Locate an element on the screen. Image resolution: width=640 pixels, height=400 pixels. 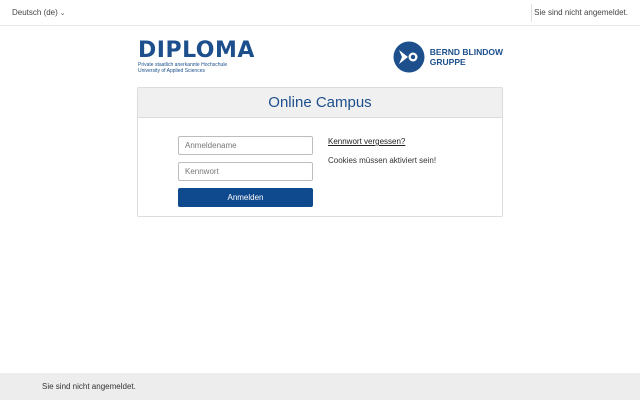
bernd-blindow-line-2: GRUPPE is located at coordinates (447, 62).